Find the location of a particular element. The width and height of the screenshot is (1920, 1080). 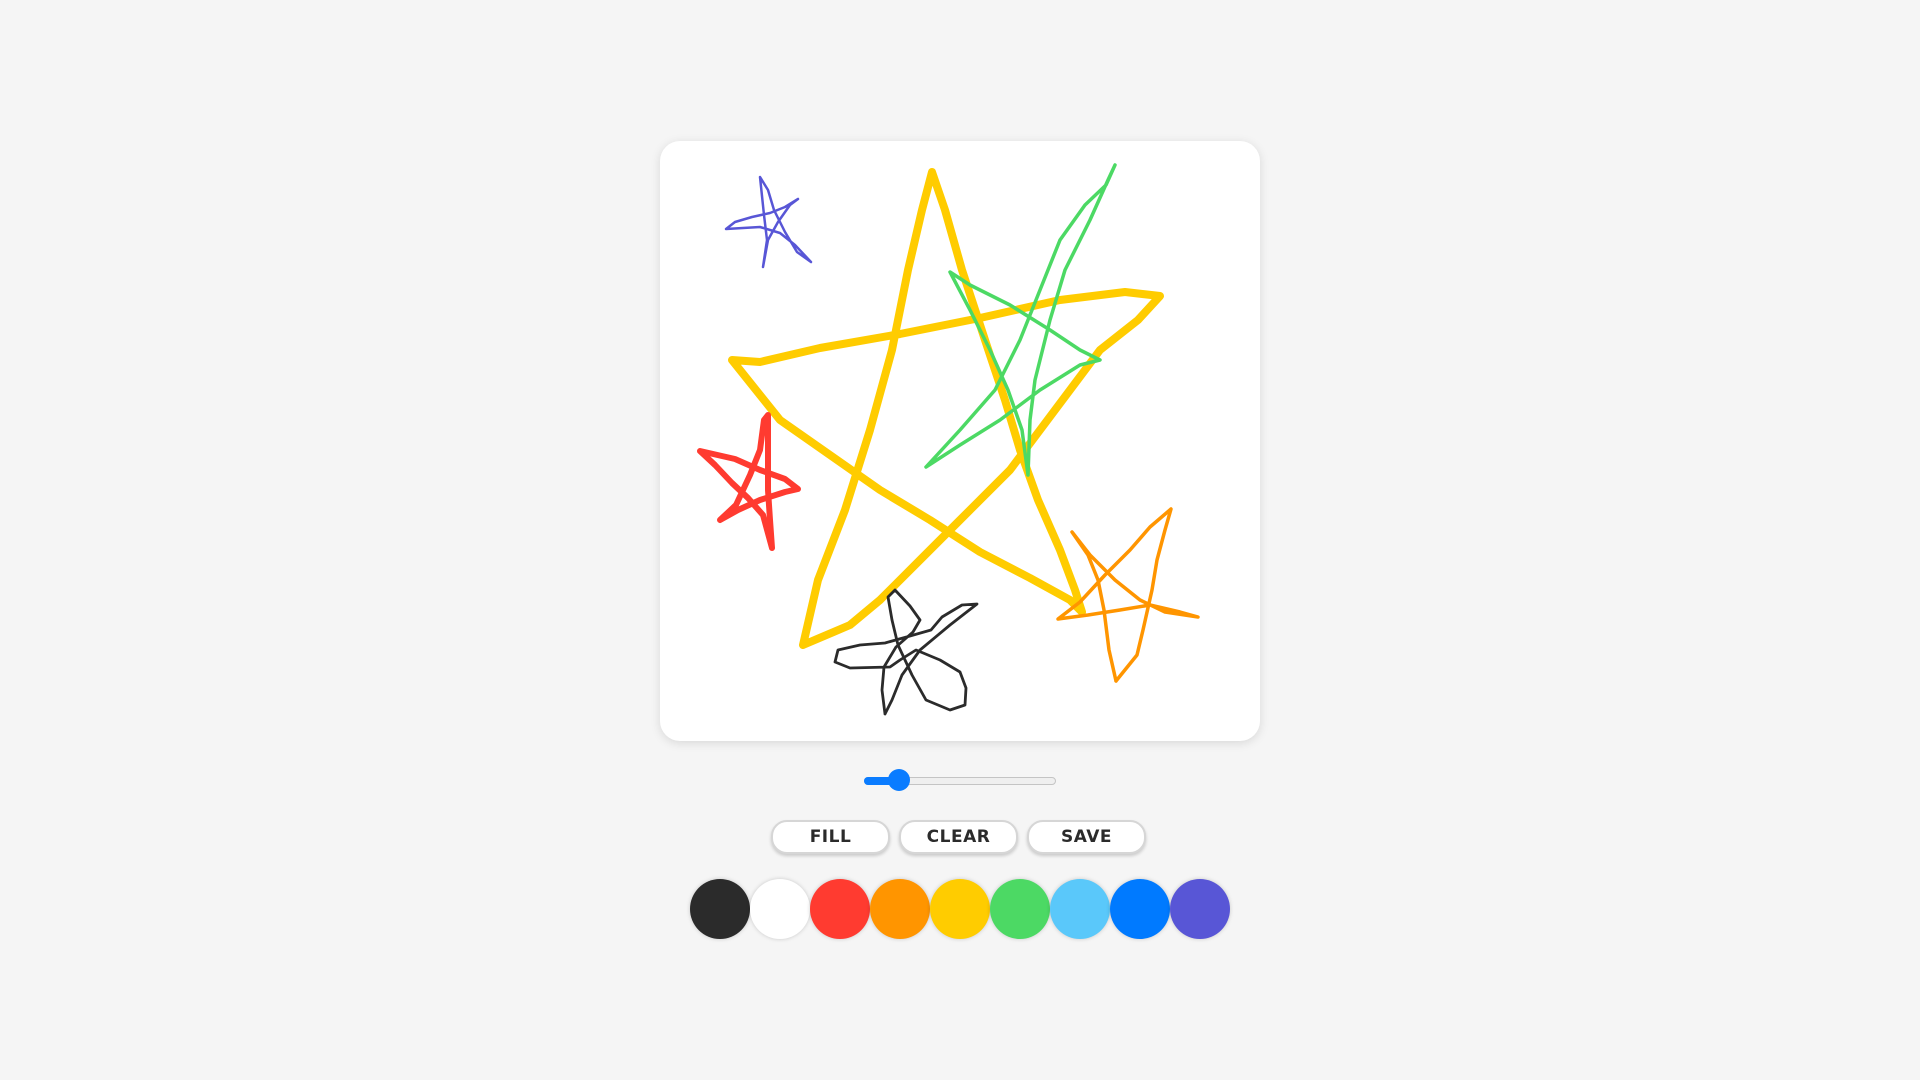

black-flower-stroke is located at coordinates (906, 652).